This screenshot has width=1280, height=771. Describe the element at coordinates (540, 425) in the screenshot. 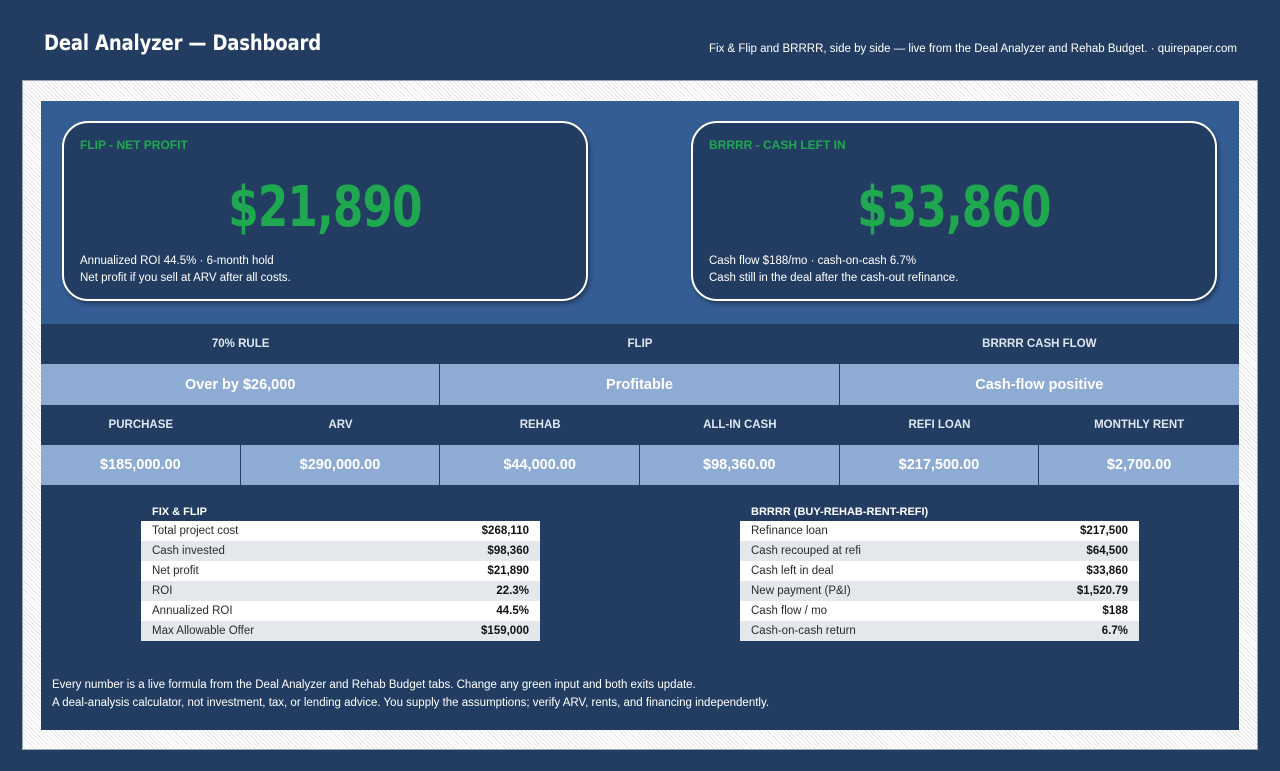

I see `metric-header-cell: REHAB` at that location.